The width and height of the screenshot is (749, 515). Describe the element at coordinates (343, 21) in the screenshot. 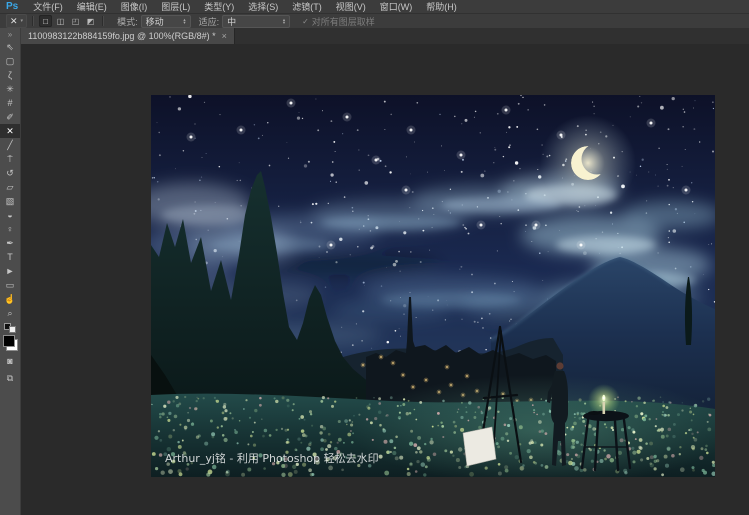

I see `sample-all-layers-label: 对所有图层取样` at that location.